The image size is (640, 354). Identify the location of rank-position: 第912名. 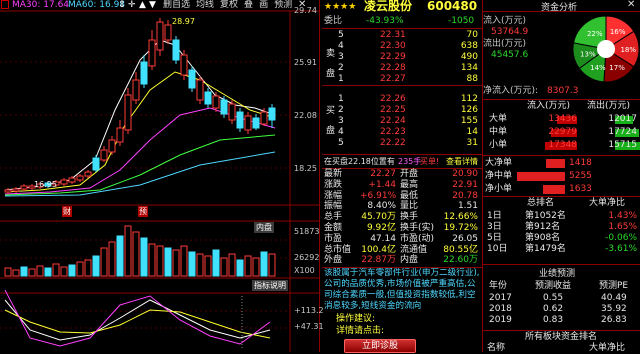
(543, 227).